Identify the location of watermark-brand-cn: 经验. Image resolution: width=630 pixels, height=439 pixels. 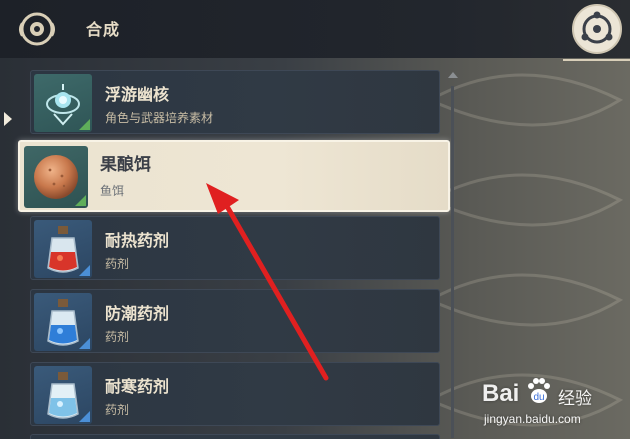
(575, 399).